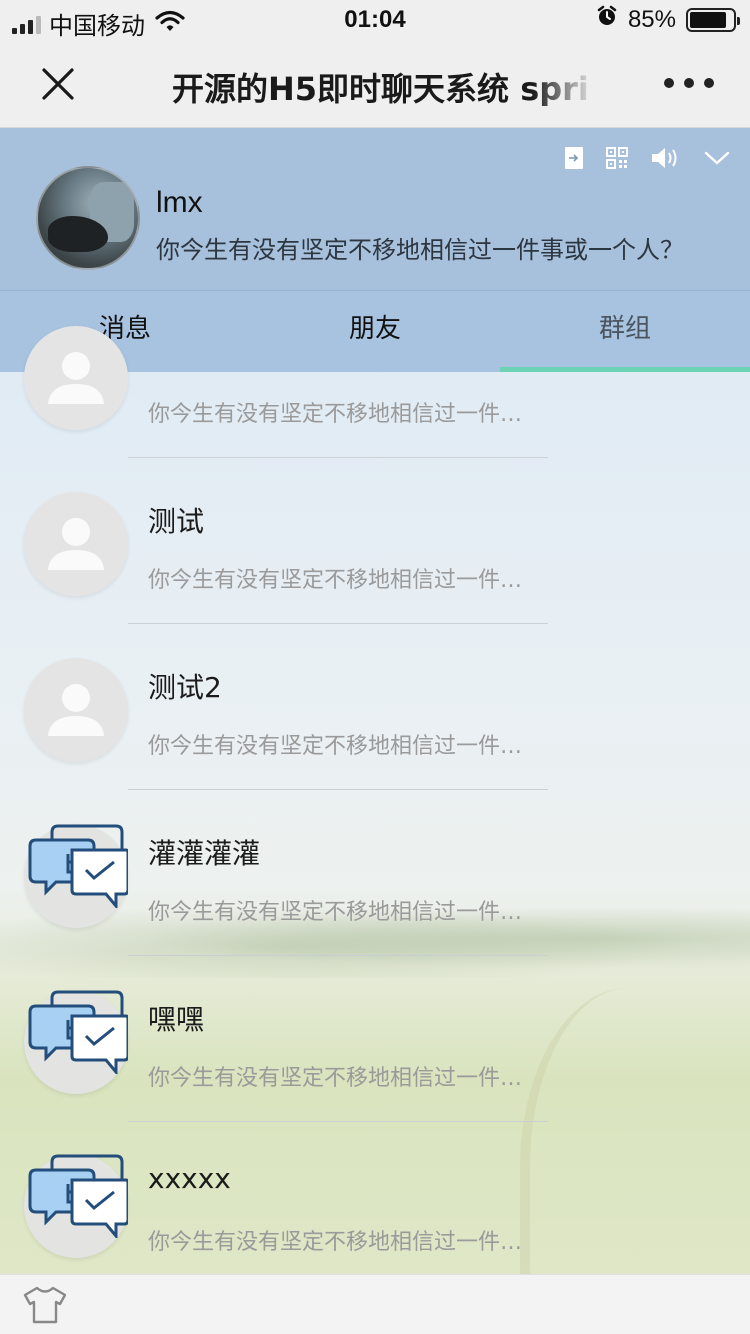 The image size is (750, 1334). I want to click on header-tools, so click(647, 158).